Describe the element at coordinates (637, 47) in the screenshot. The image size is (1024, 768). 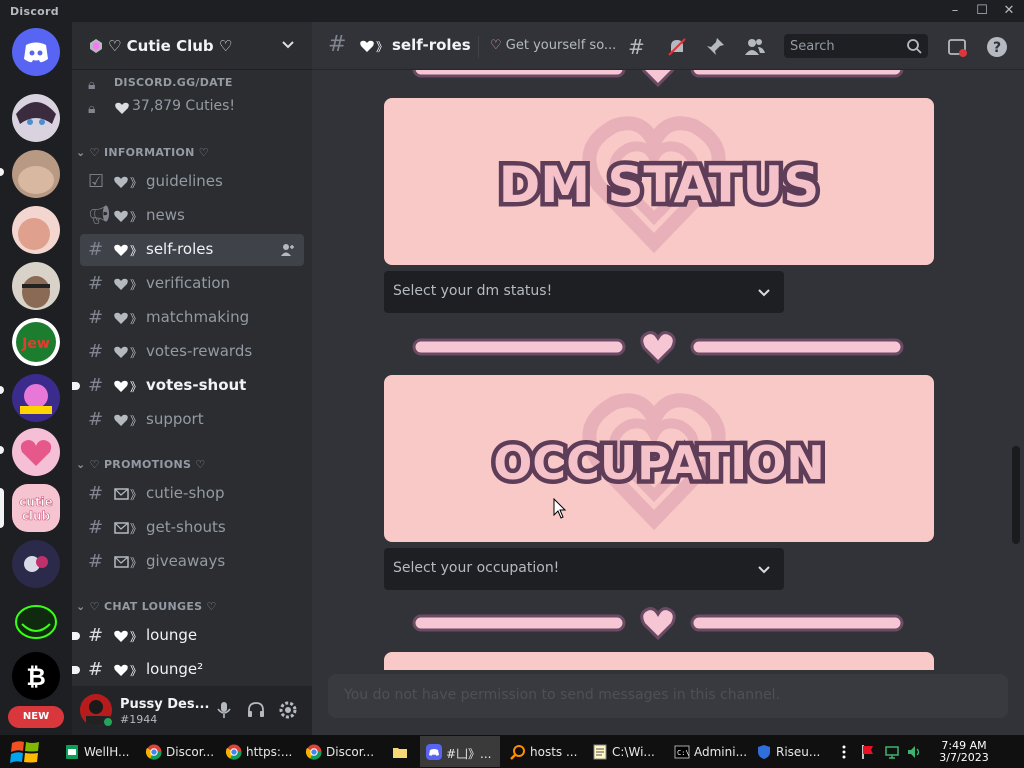
I see `threads-icon: #` at that location.